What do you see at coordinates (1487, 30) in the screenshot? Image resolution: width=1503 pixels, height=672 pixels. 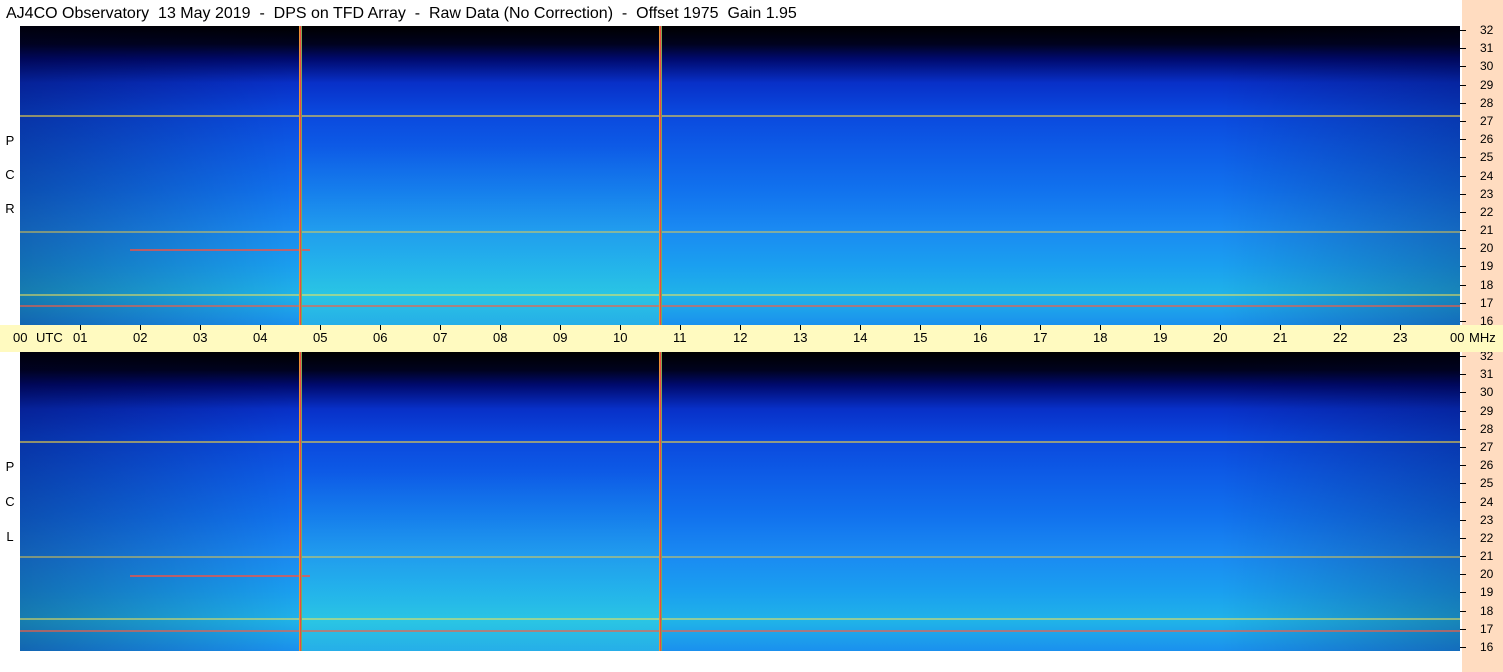 I see `freq-label: 32` at bounding box center [1487, 30].